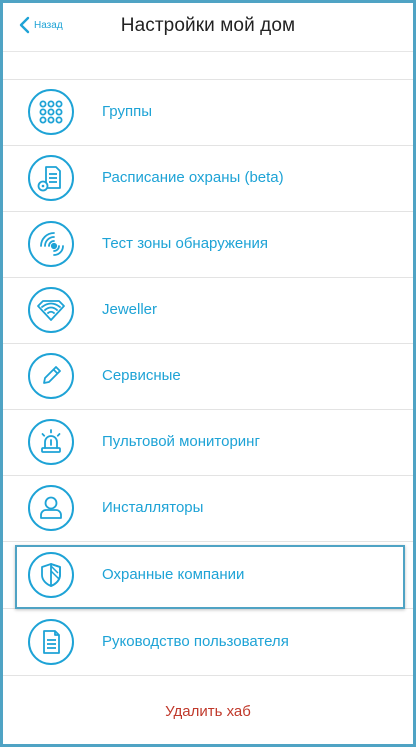 This screenshot has height=747, width=416. Describe the element at coordinates (51, 178) in the screenshot. I see `schedule-document-icon` at that location.